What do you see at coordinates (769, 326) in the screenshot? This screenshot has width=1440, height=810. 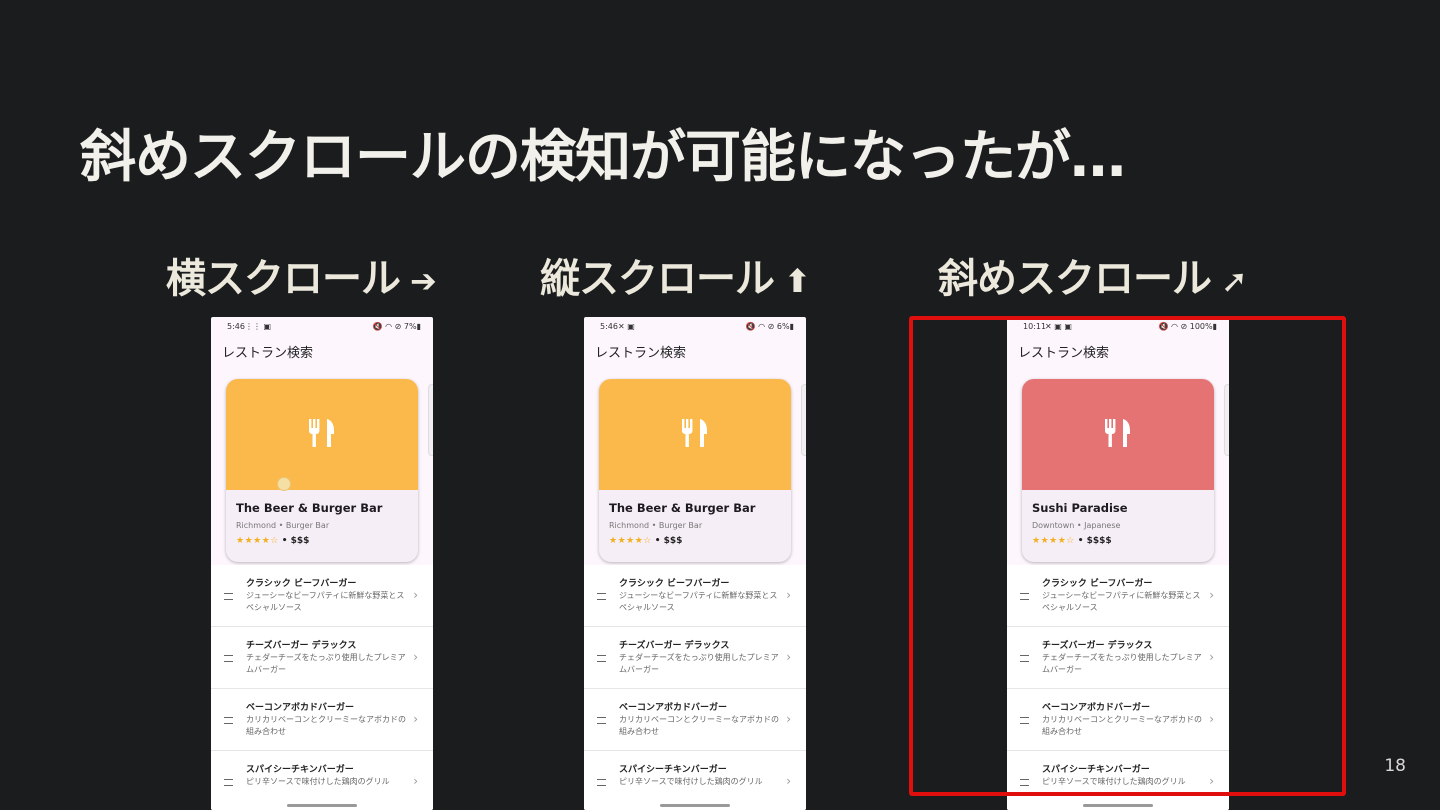 I see `status-right: 🔇 ◠ ⊘ 6%▮` at bounding box center [769, 326].